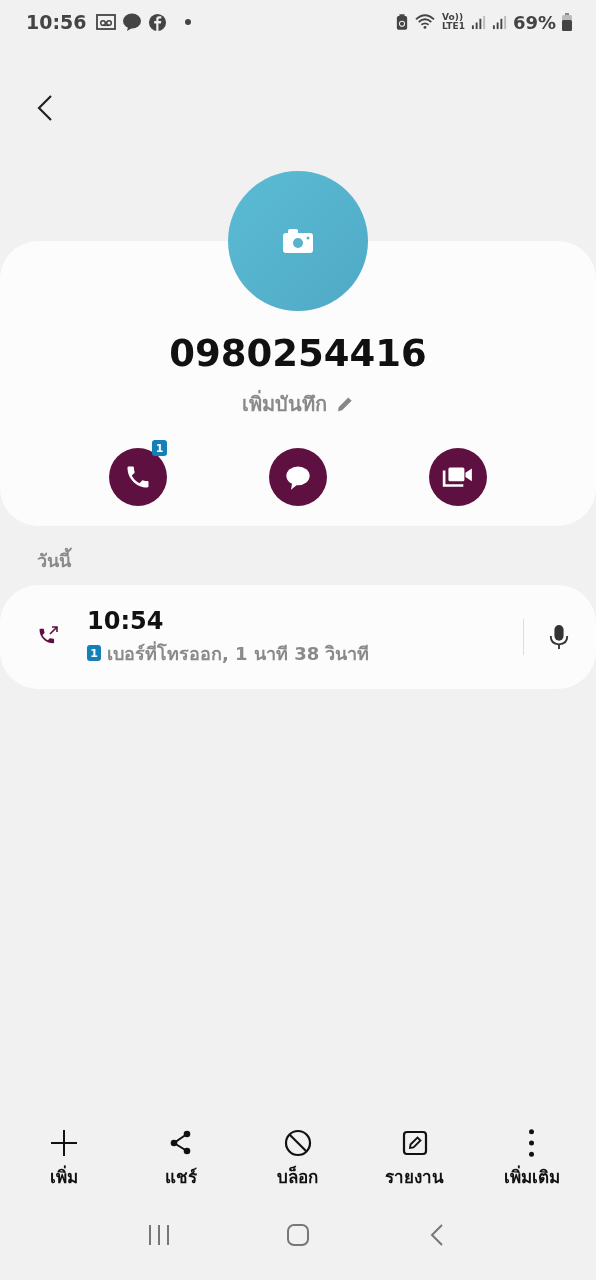 This screenshot has height=1280, width=596. I want to click on camera-icon, so click(298, 241).